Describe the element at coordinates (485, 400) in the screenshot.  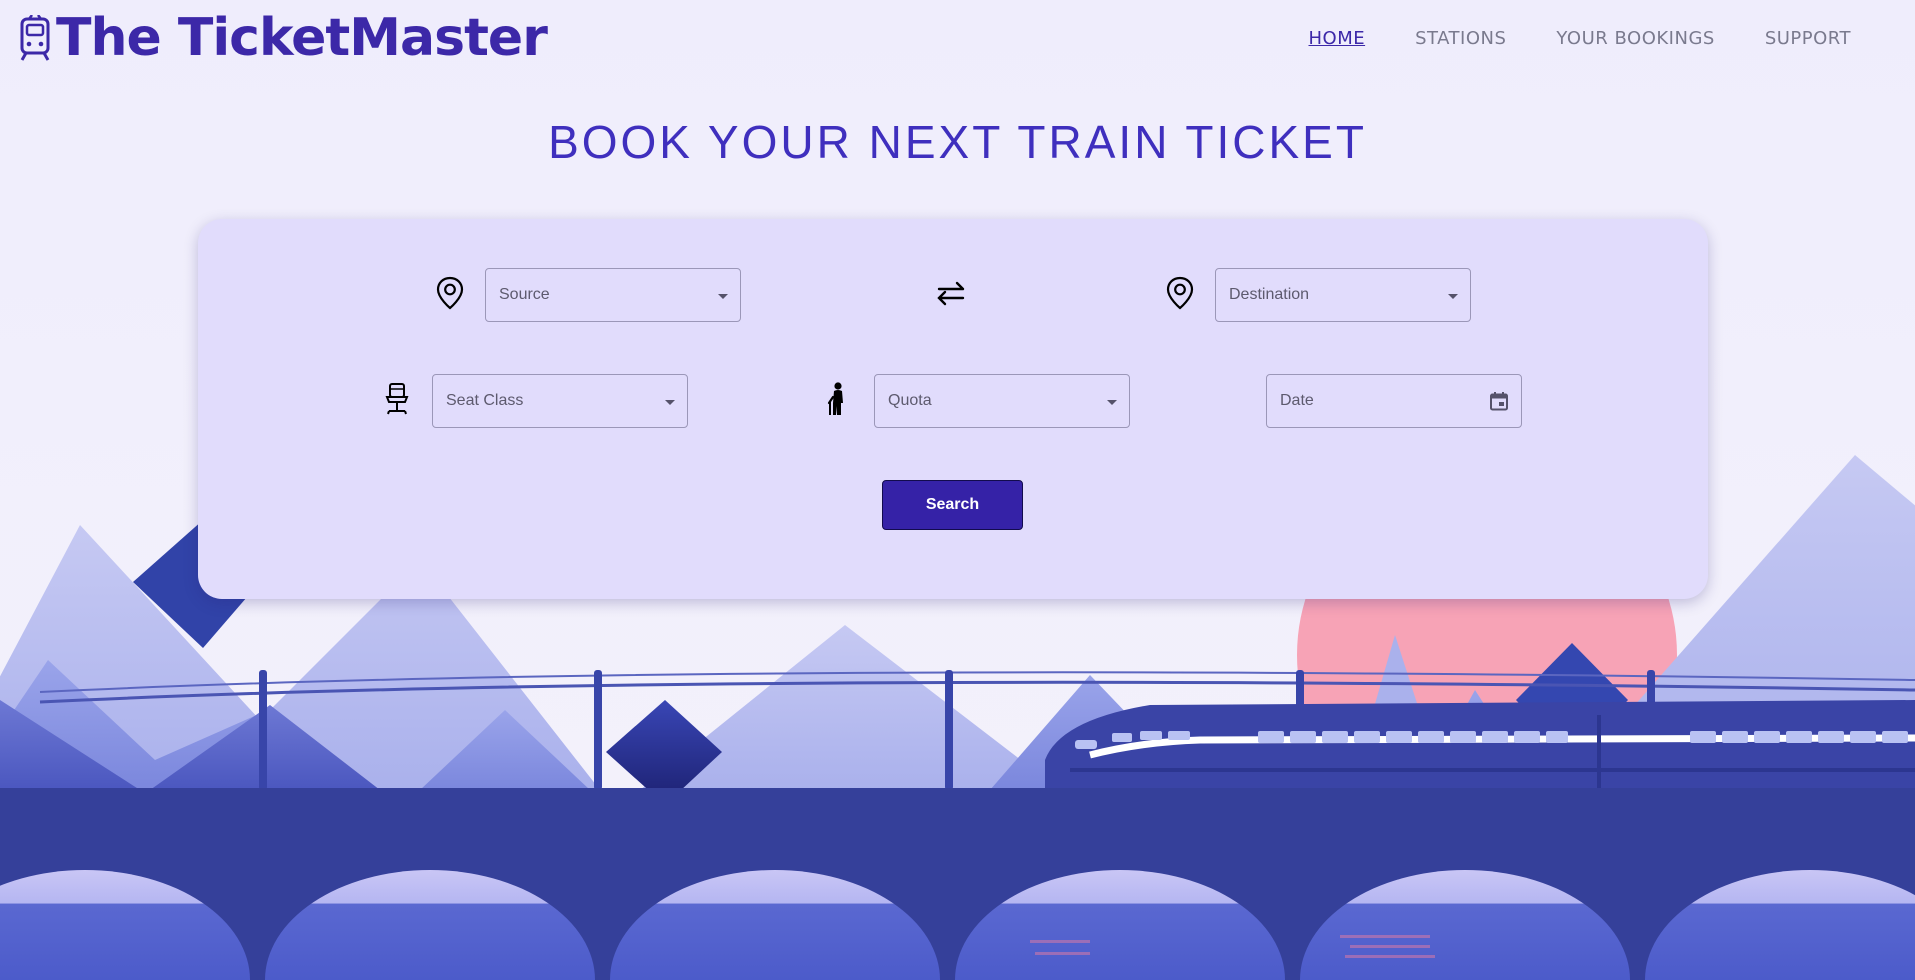
I see `seat-class-placeholder: Seat Class` at that location.